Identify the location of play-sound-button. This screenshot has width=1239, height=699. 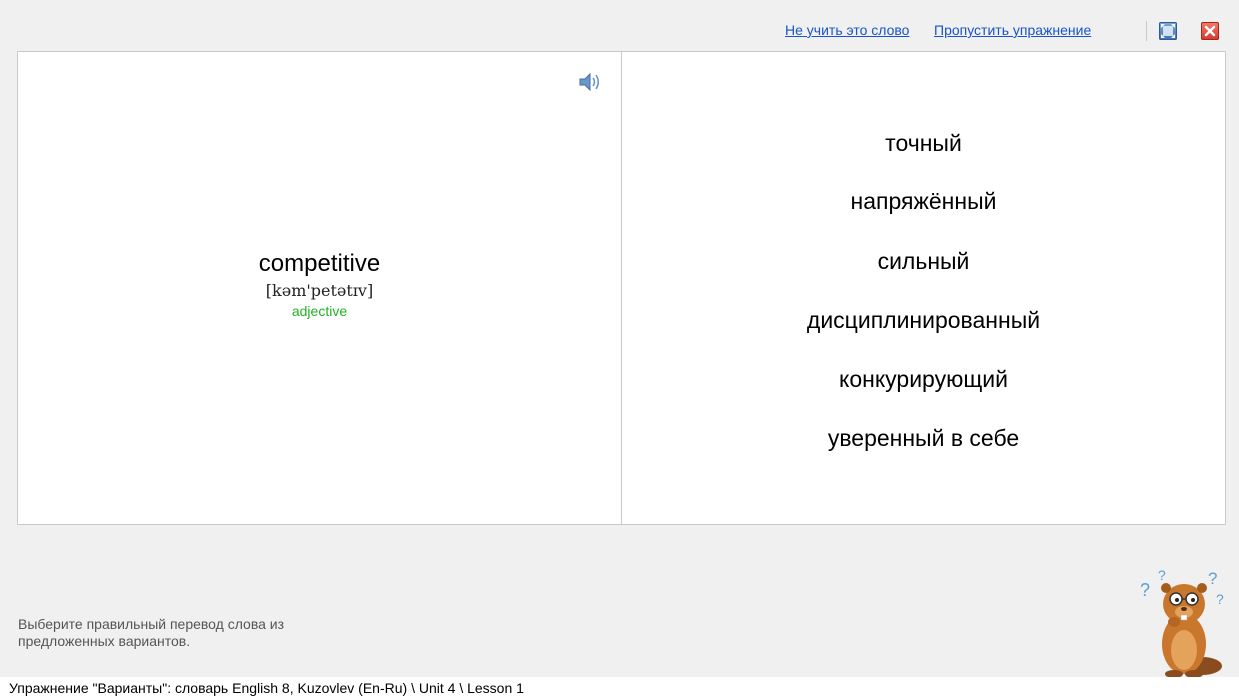
(590, 82).